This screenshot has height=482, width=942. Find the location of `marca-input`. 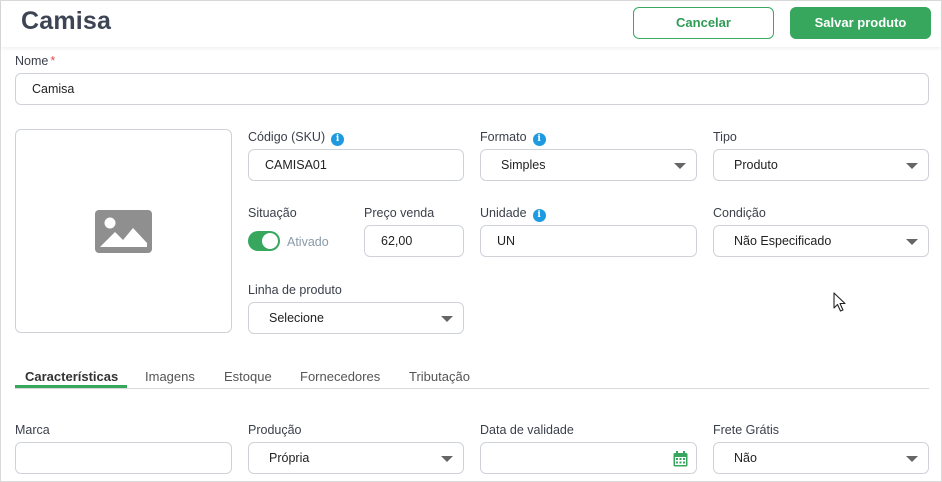

marca-input is located at coordinates (123, 458).